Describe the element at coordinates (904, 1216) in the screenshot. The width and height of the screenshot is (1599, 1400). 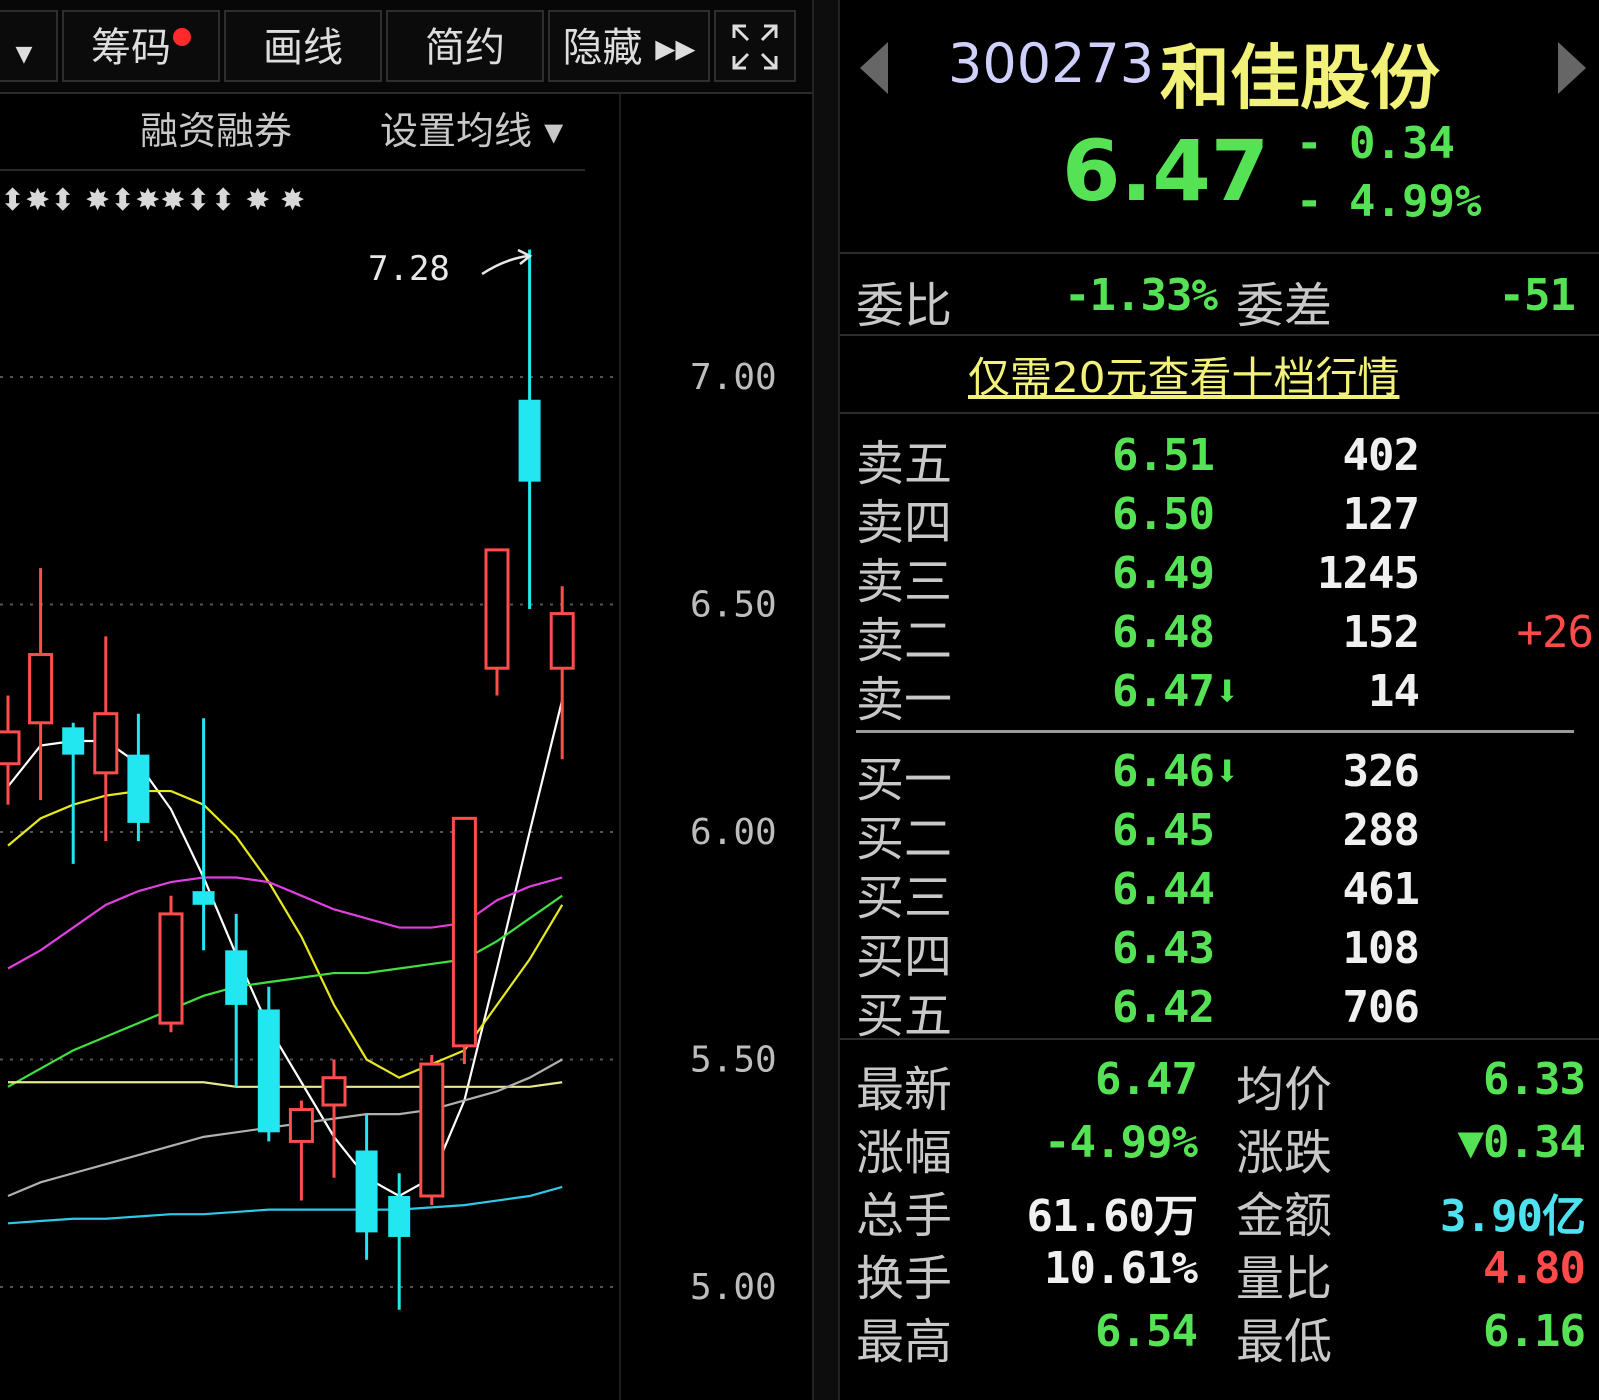
I see `stat-label: 总手` at that location.